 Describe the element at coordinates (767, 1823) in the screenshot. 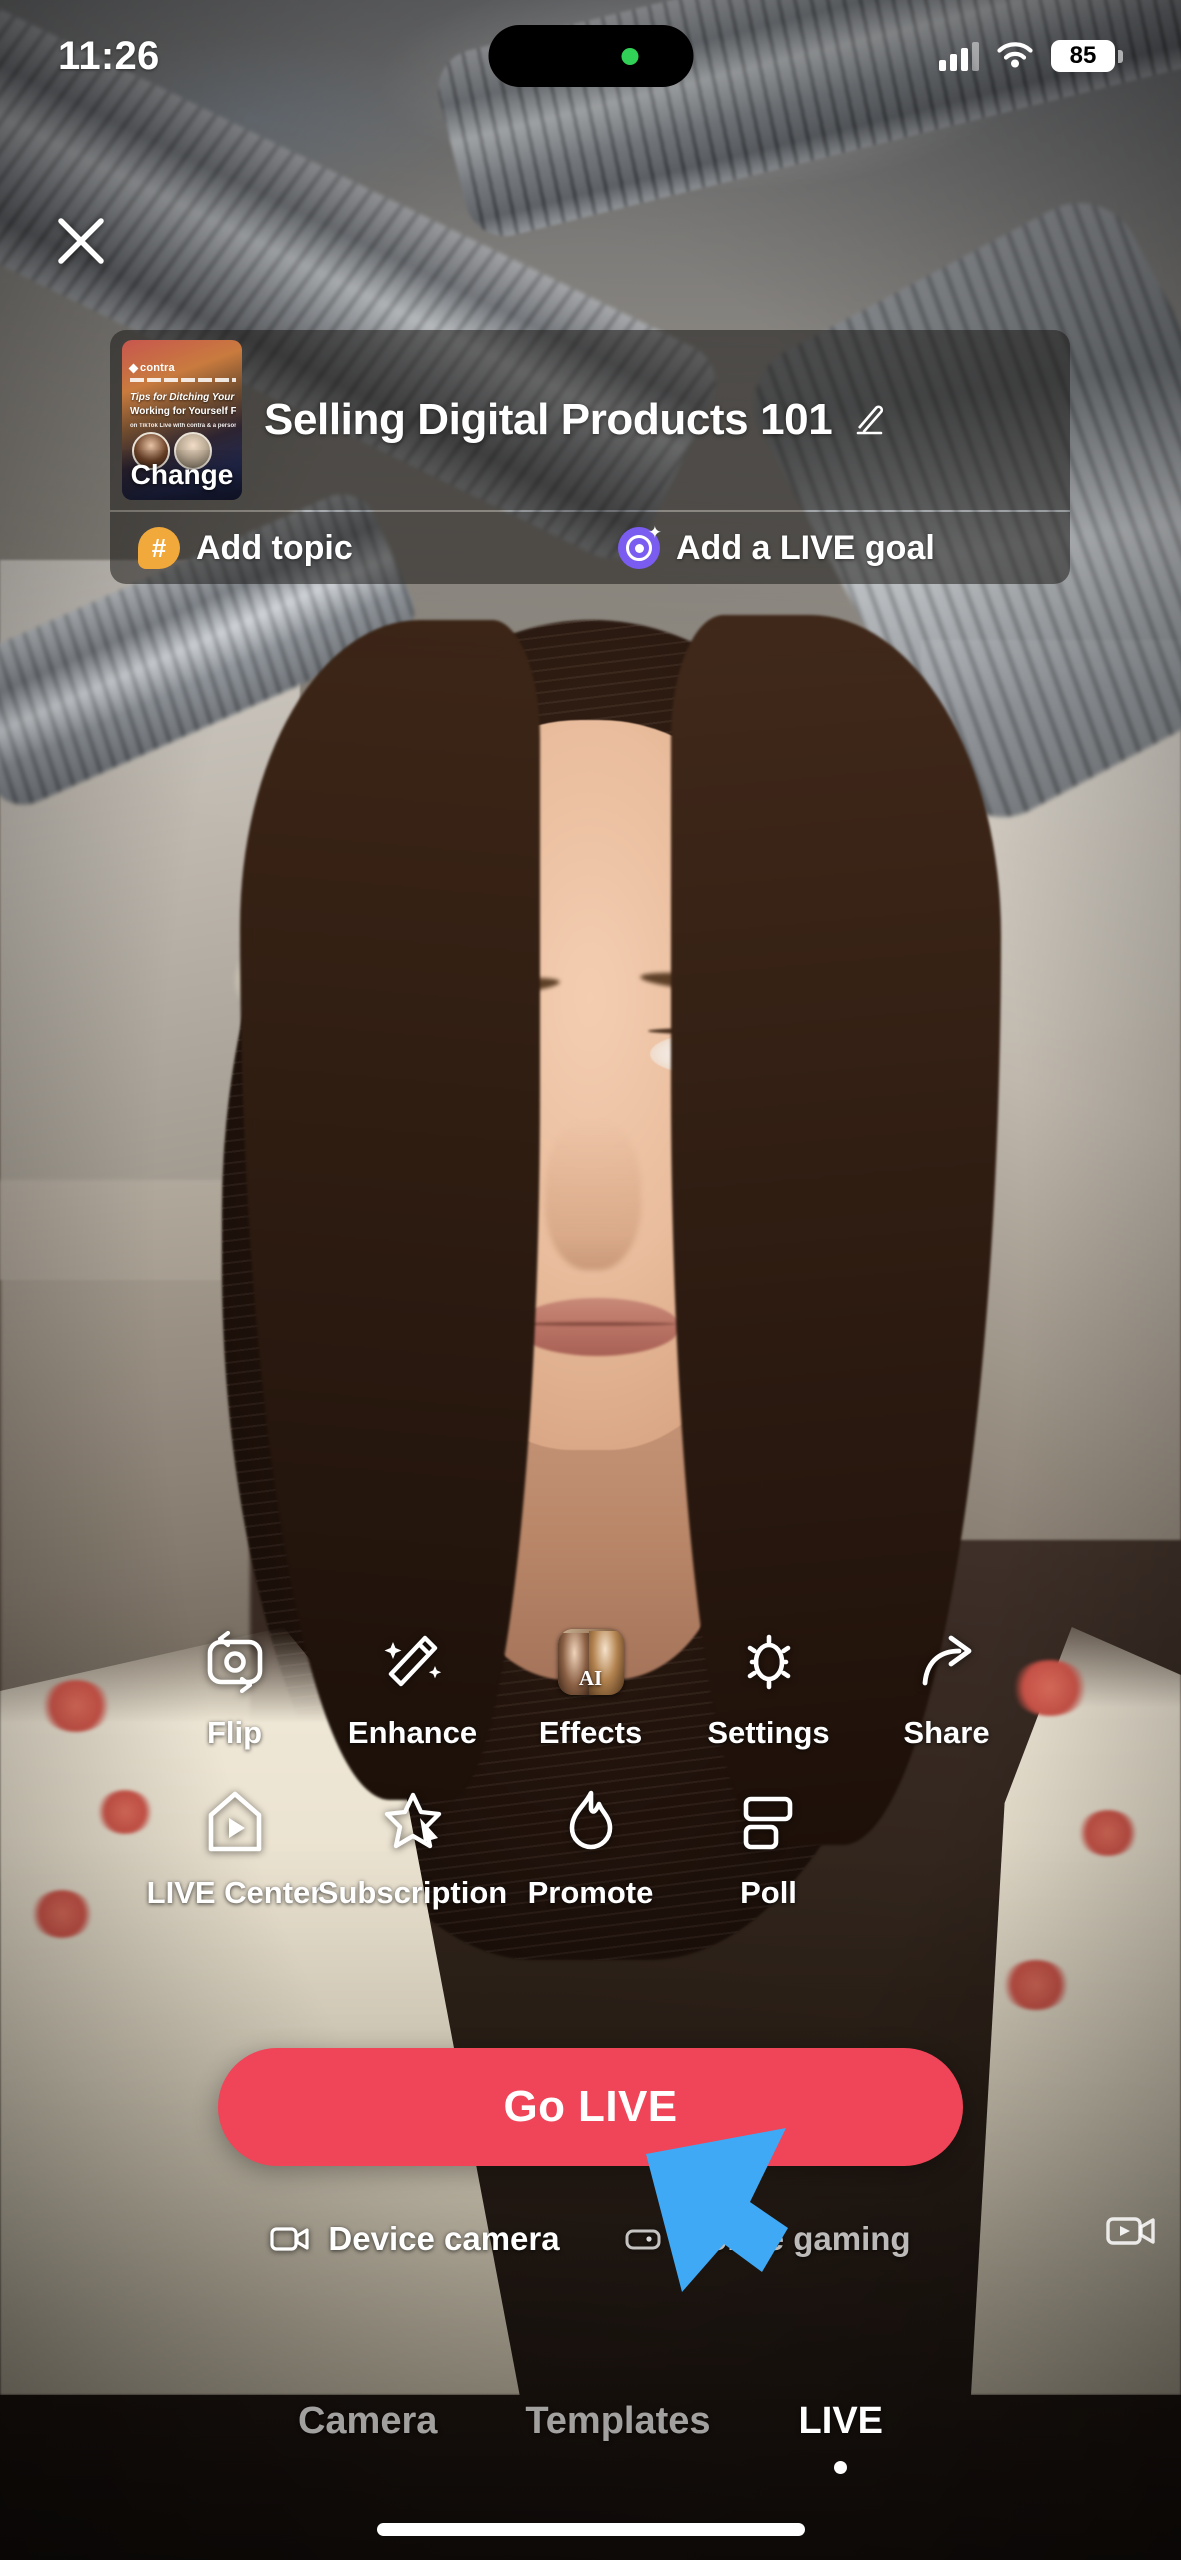

I see `poll-bars-icon` at that location.